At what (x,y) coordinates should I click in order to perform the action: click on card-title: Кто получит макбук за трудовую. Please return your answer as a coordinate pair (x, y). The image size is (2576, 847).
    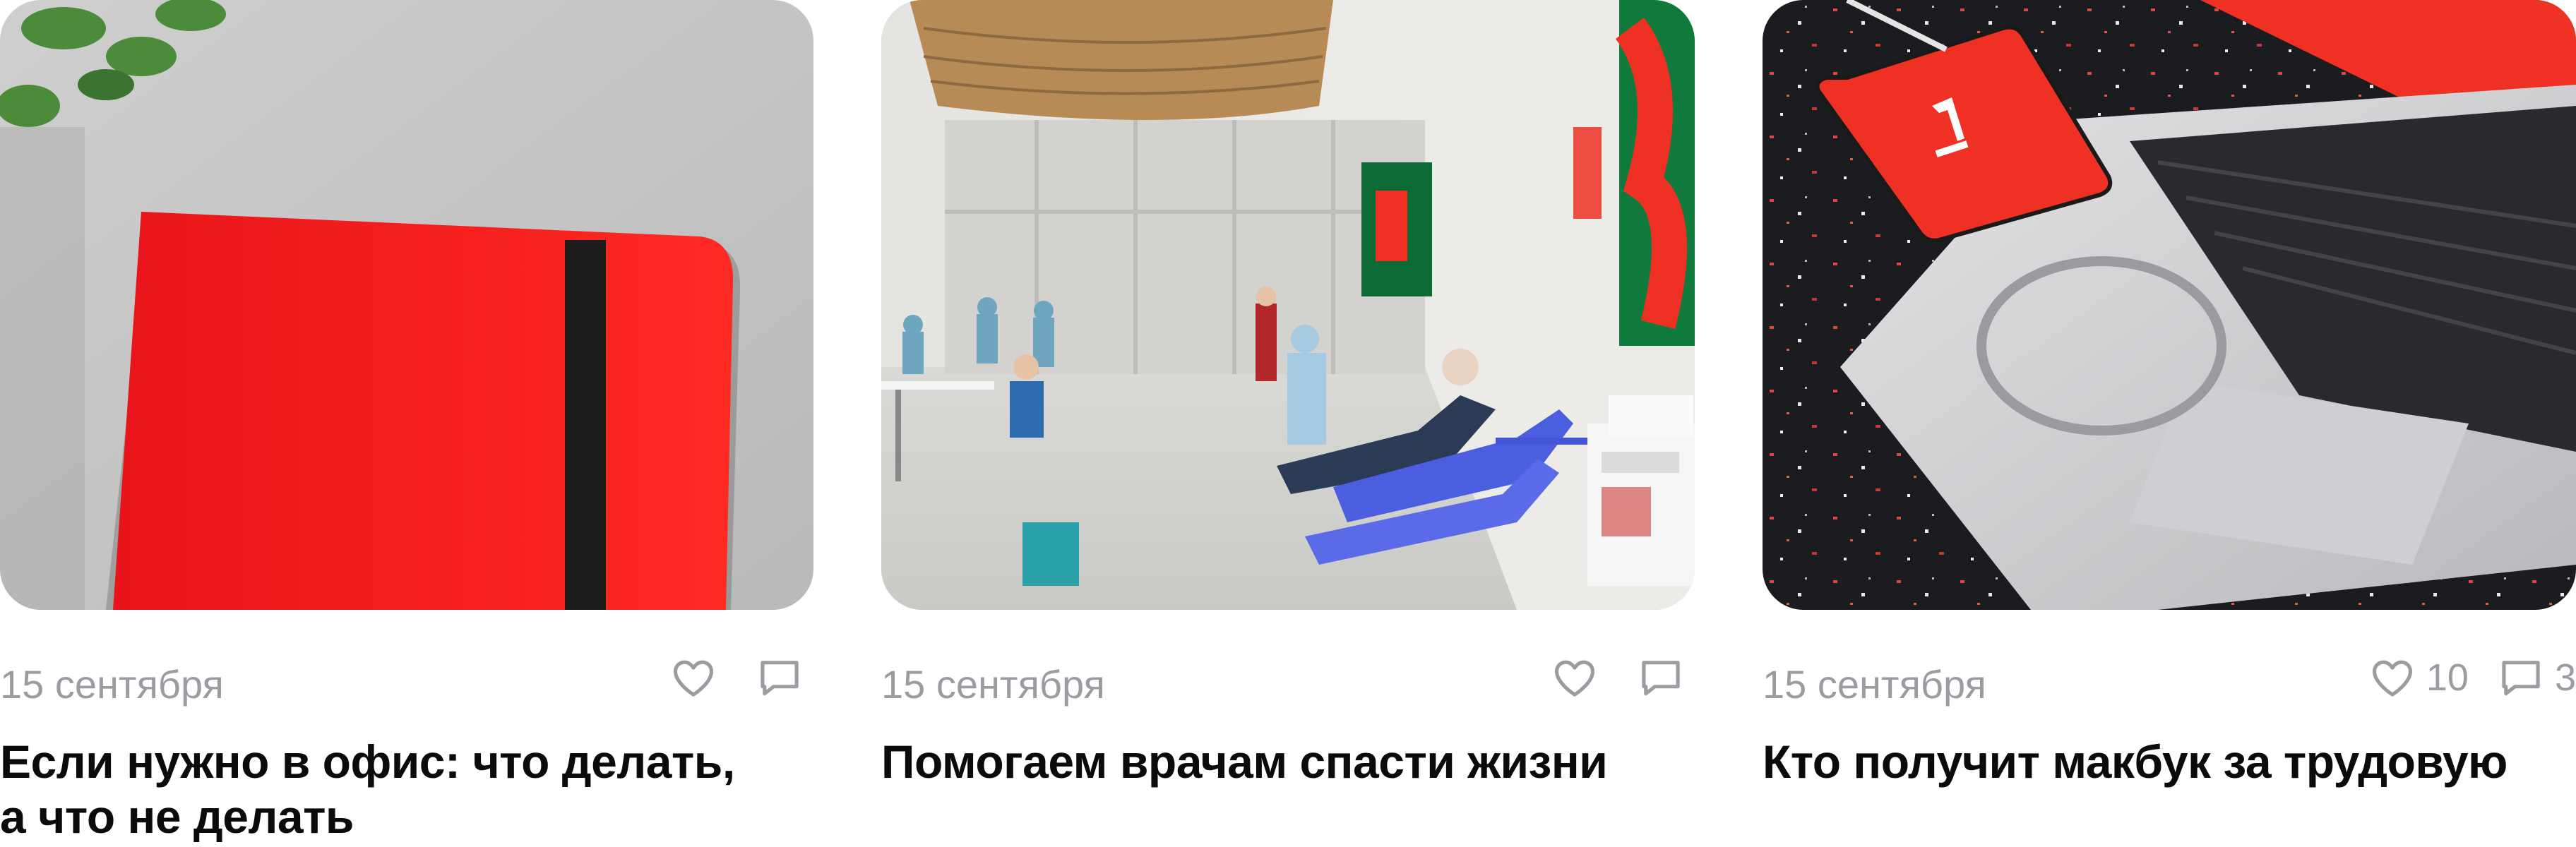
    Looking at the image, I should click on (2169, 761).